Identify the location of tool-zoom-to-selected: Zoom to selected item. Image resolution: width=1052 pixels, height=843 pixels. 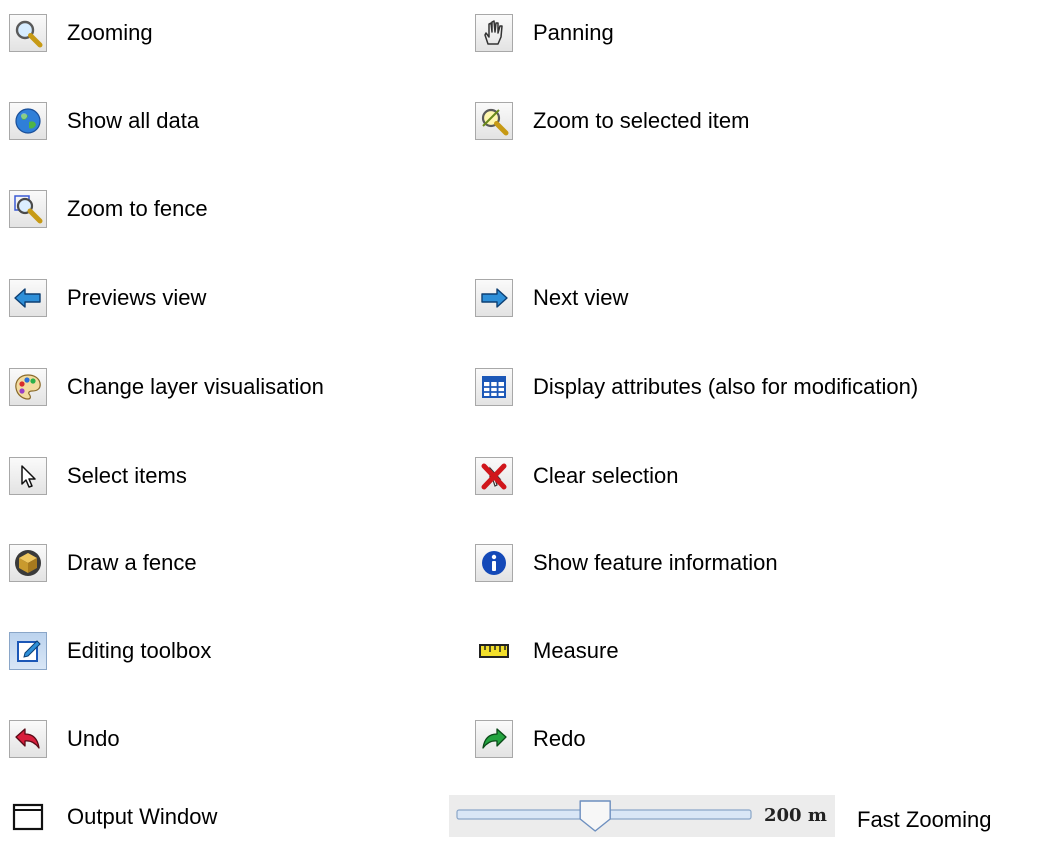
(612, 121).